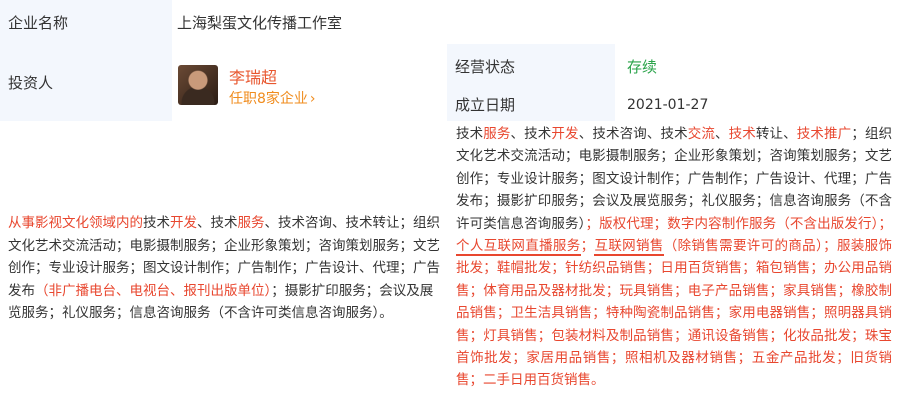 The image size is (900, 416). Describe the element at coordinates (312, 99) in the screenshot. I see `chevron-right-icon: ›` at that location.